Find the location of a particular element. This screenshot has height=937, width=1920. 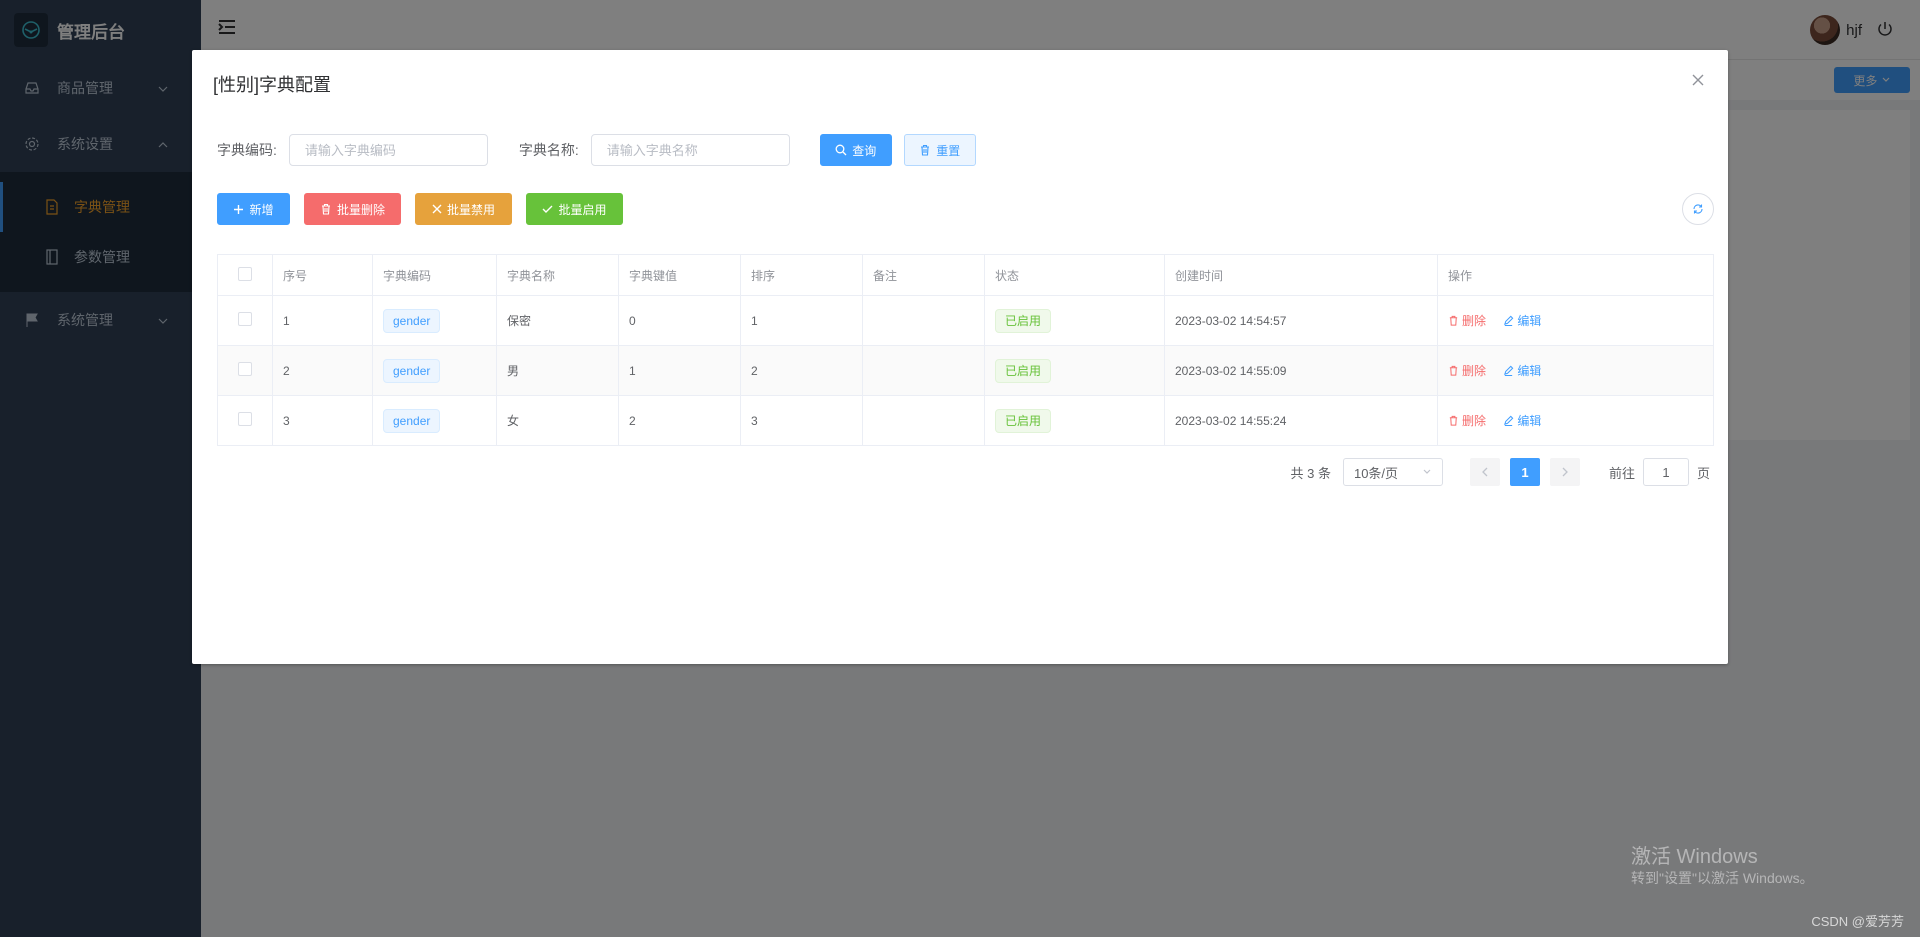

column-header: 操作 is located at coordinates (1575, 275).